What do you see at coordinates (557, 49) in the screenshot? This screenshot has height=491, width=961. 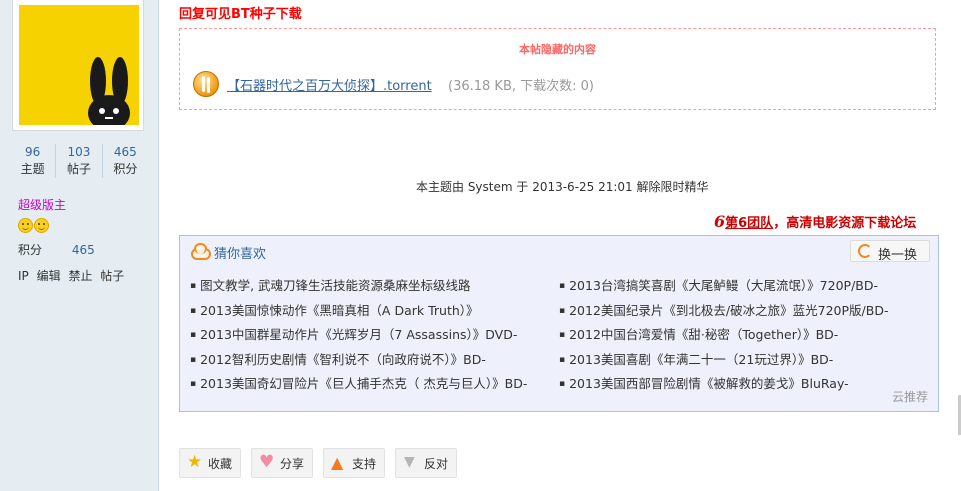 I see `hidden-content-title: 本帖隐藏的内容` at bounding box center [557, 49].